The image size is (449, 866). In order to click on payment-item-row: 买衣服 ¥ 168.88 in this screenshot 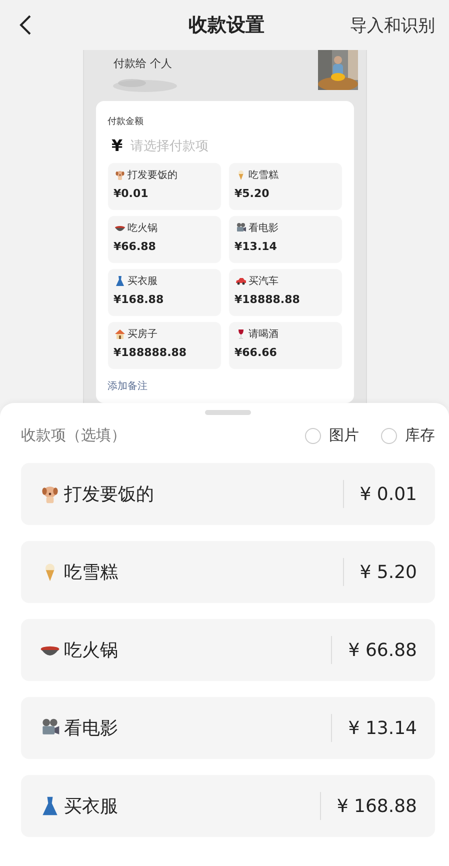, I will do `click(228, 806)`.